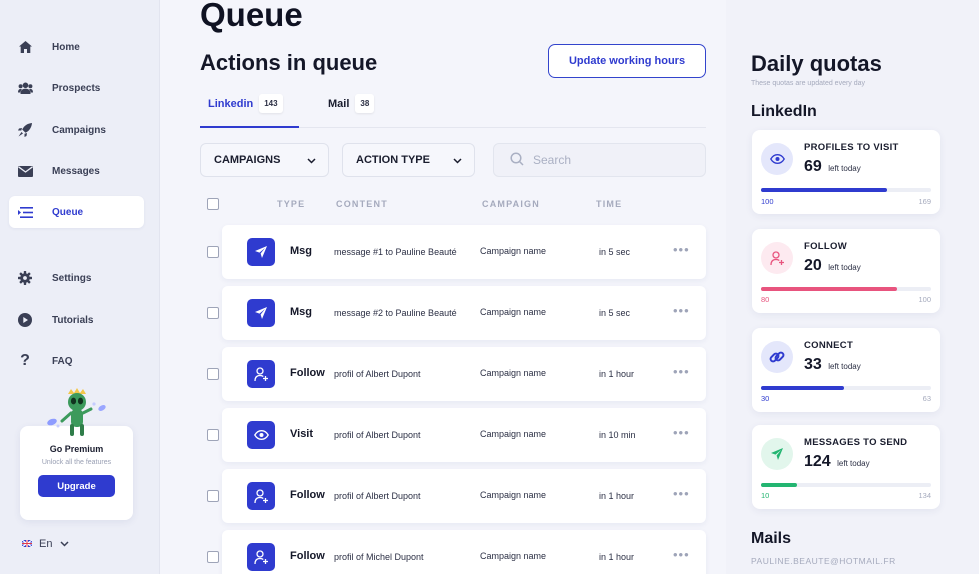  I want to click on quota-remaining: 124, so click(817, 461).